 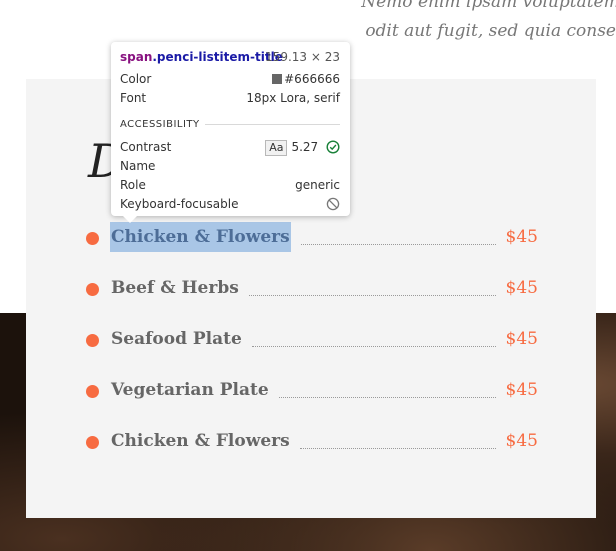 What do you see at coordinates (317, 185) in the screenshot?
I see `role-value: generic` at bounding box center [317, 185].